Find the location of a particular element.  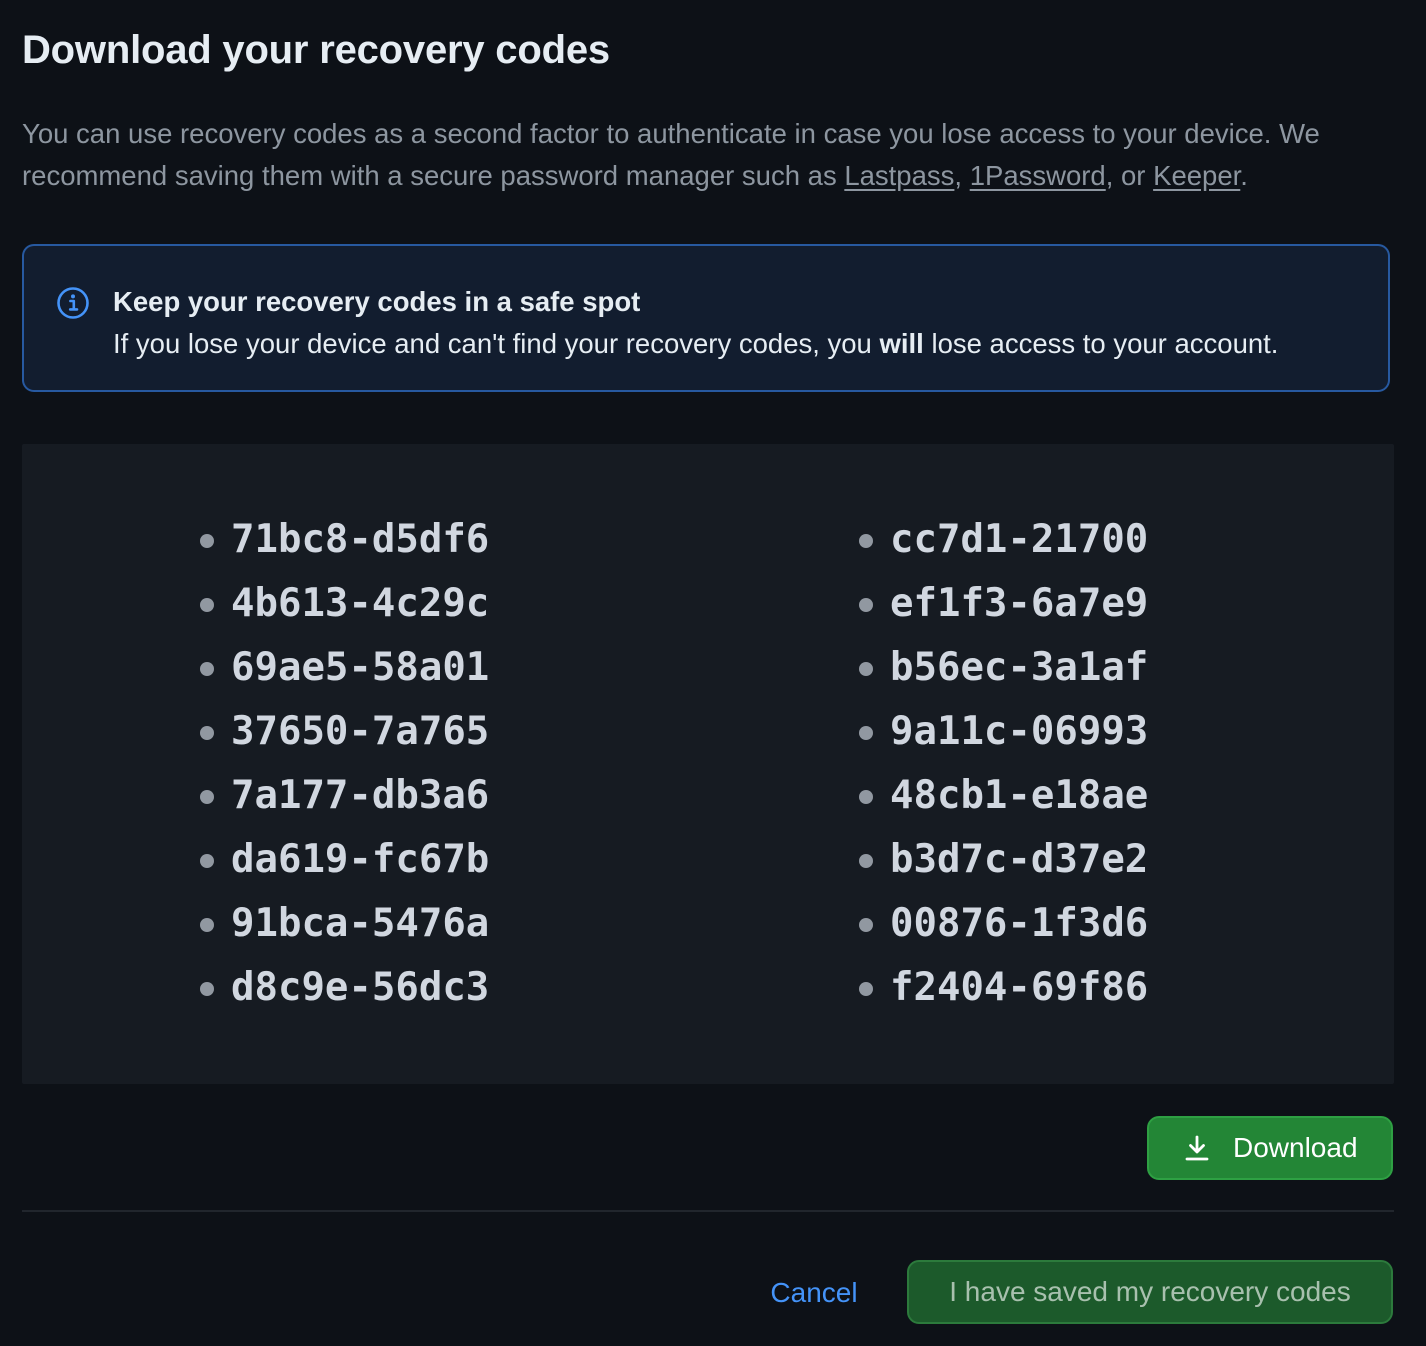

cancel-button: Cancel is located at coordinates (814, 1293).